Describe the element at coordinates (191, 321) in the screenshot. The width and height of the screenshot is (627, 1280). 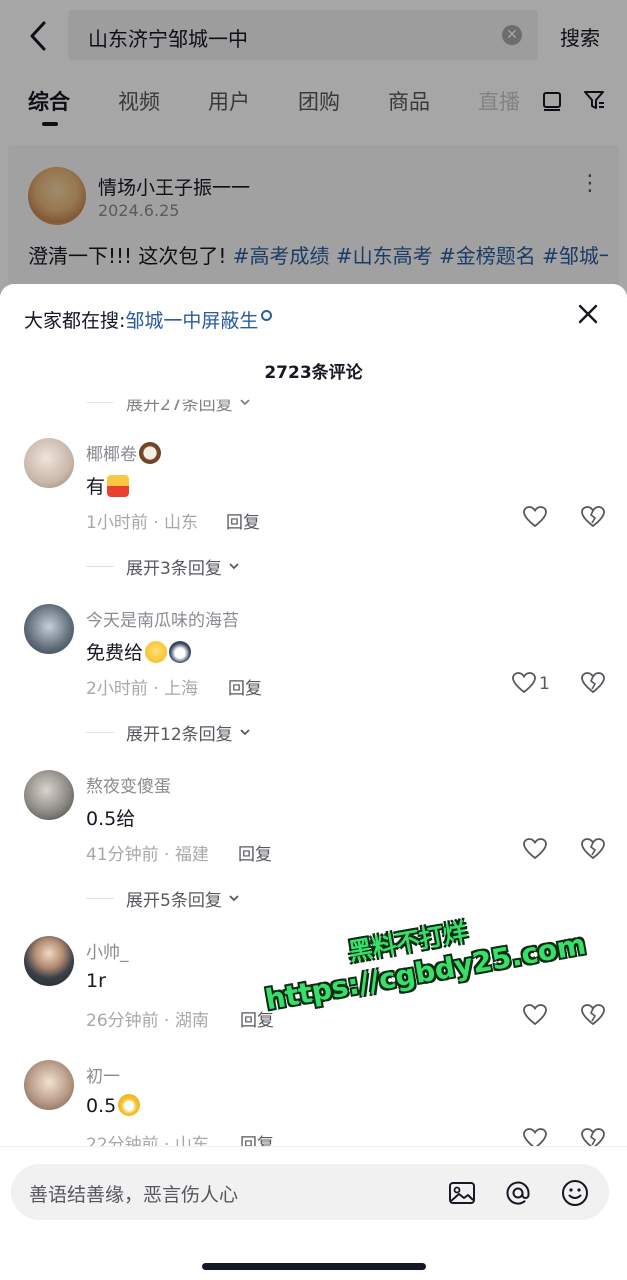
I see `hot-search-link: 邹城一中屏蔽生` at that location.